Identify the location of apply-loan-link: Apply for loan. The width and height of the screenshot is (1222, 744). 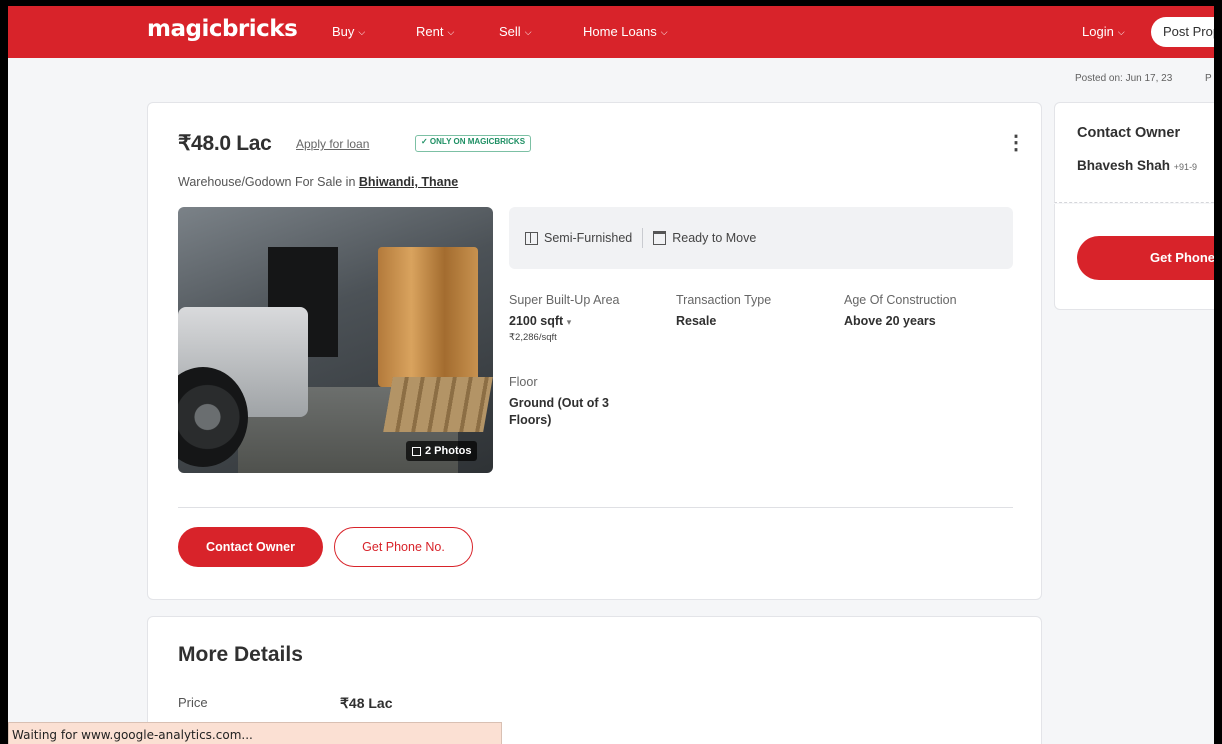
(332, 144).